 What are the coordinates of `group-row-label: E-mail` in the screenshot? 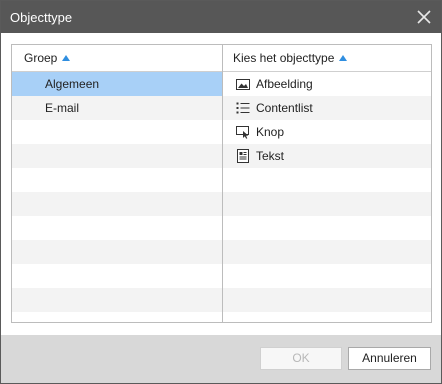 It's located at (62, 108).